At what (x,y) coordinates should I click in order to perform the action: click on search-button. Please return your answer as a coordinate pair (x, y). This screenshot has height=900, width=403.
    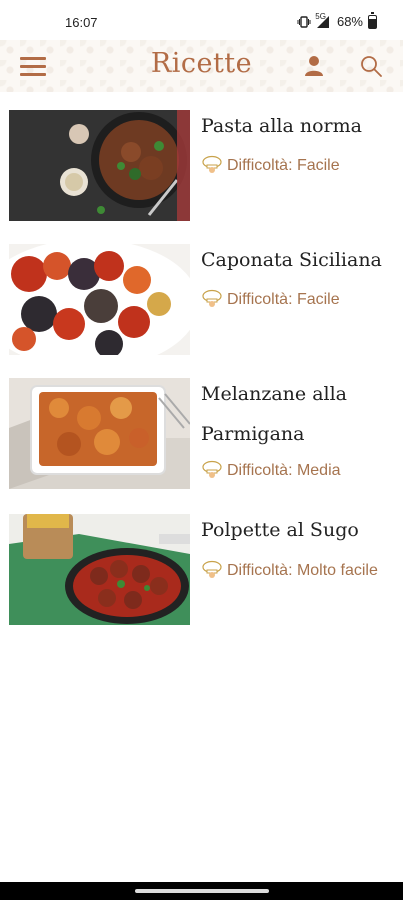
    Looking at the image, I should click on (371, 66).